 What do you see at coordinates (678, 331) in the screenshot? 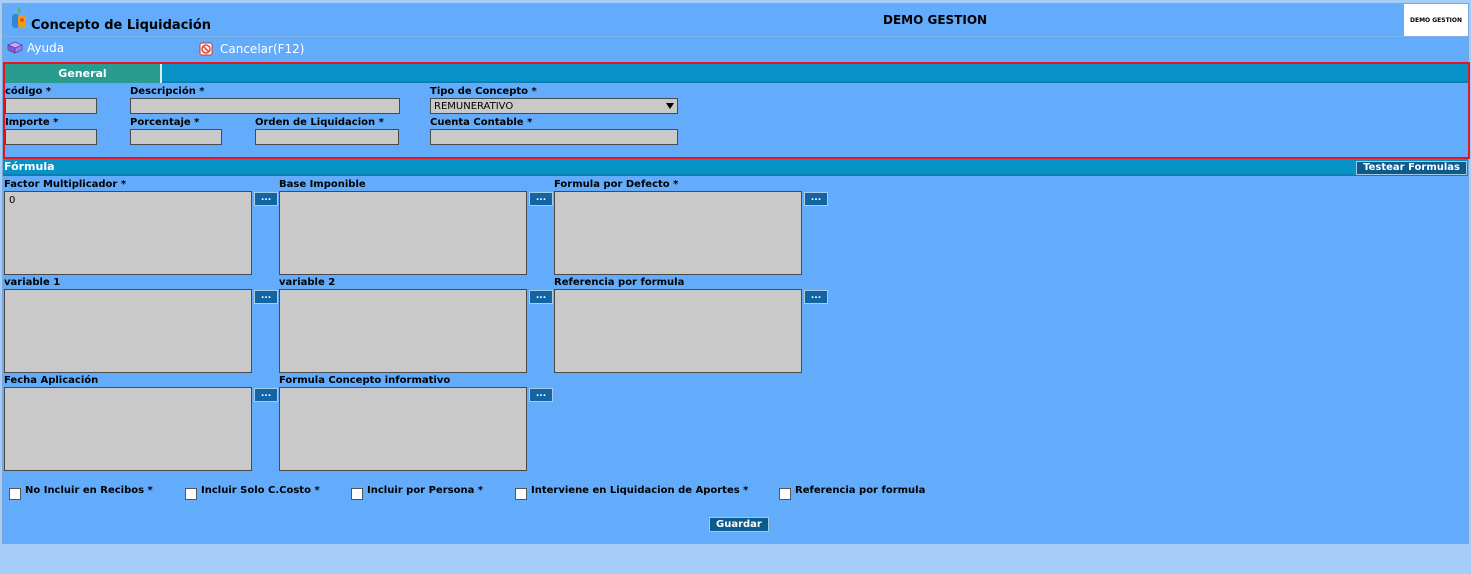
I see `referencia-formula-textarea` at bounding box center [678, 331].